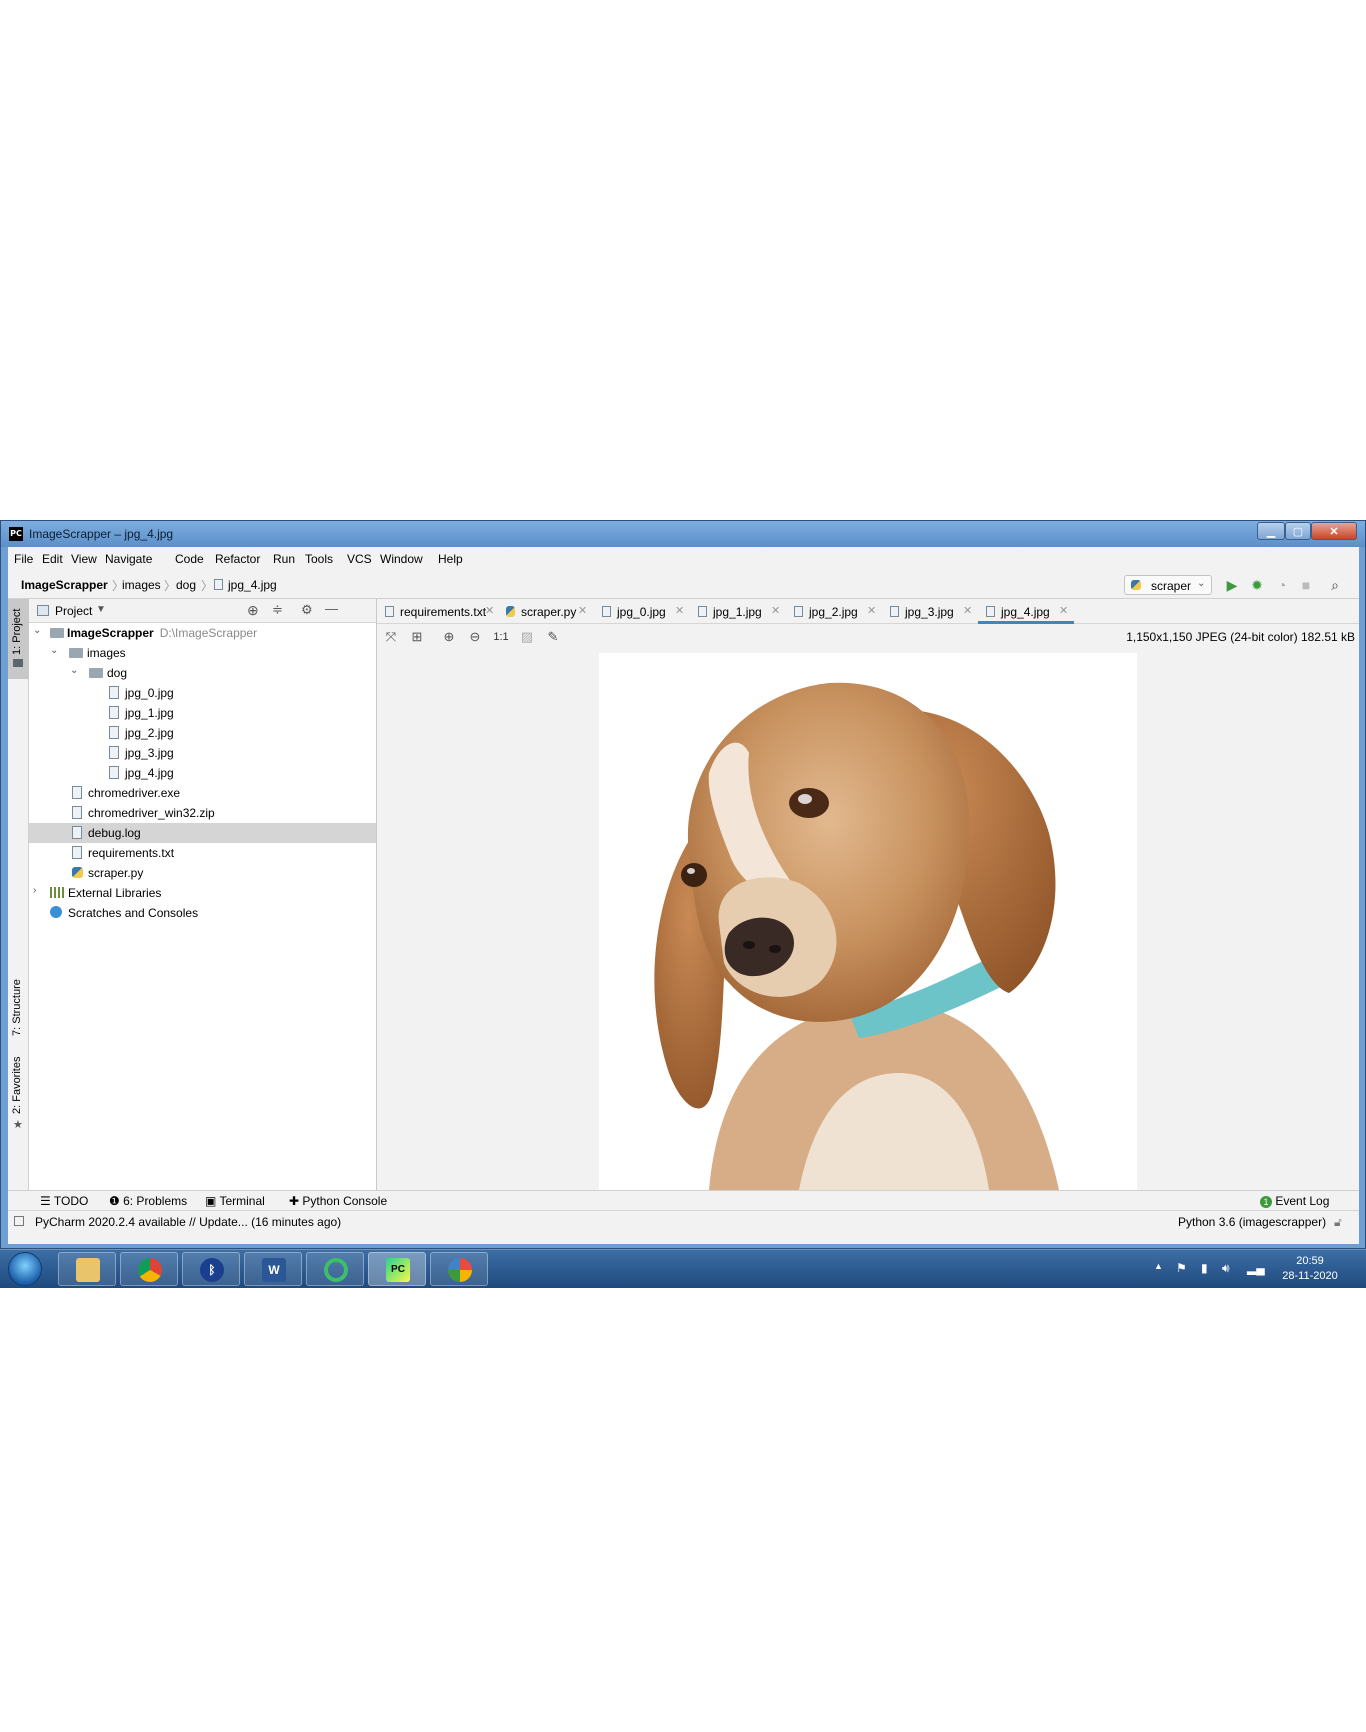 The image size is (1366, 1732). Describe the element at coordinates (1252, 1222) in the screenshot. I see `interpreter-selector: Python 3.6 (imagescrapper)` at that location.